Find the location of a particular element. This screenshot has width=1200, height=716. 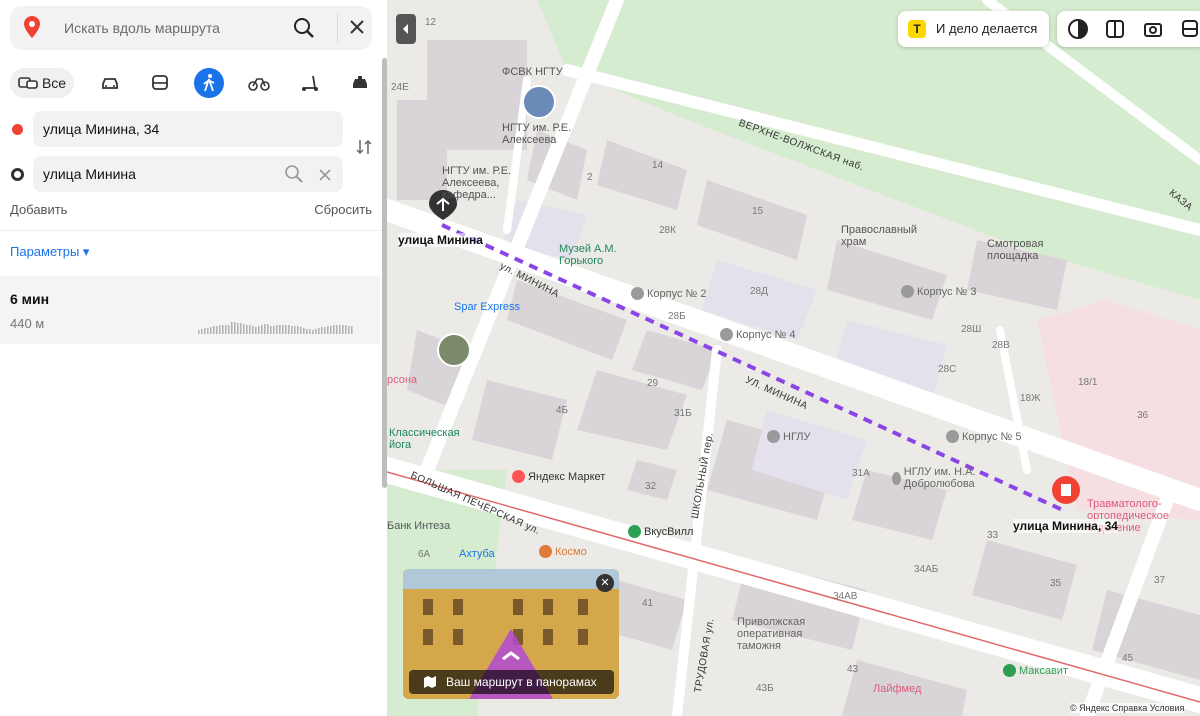

divider is located at coordinates (193, 230).